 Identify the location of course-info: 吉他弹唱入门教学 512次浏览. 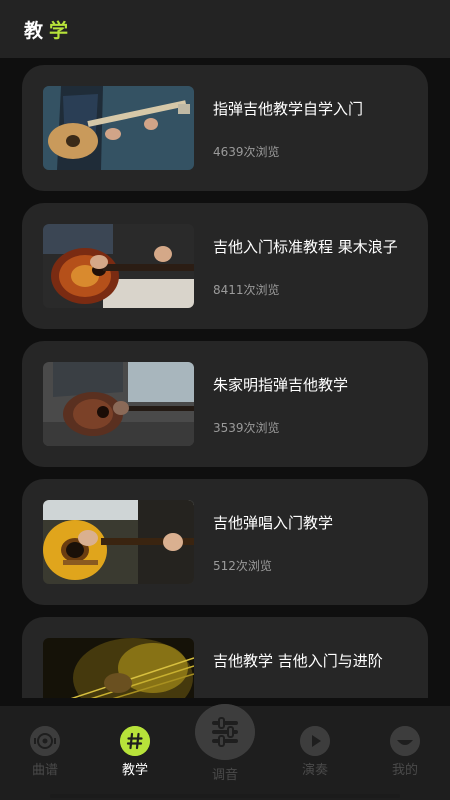
(313, 542).